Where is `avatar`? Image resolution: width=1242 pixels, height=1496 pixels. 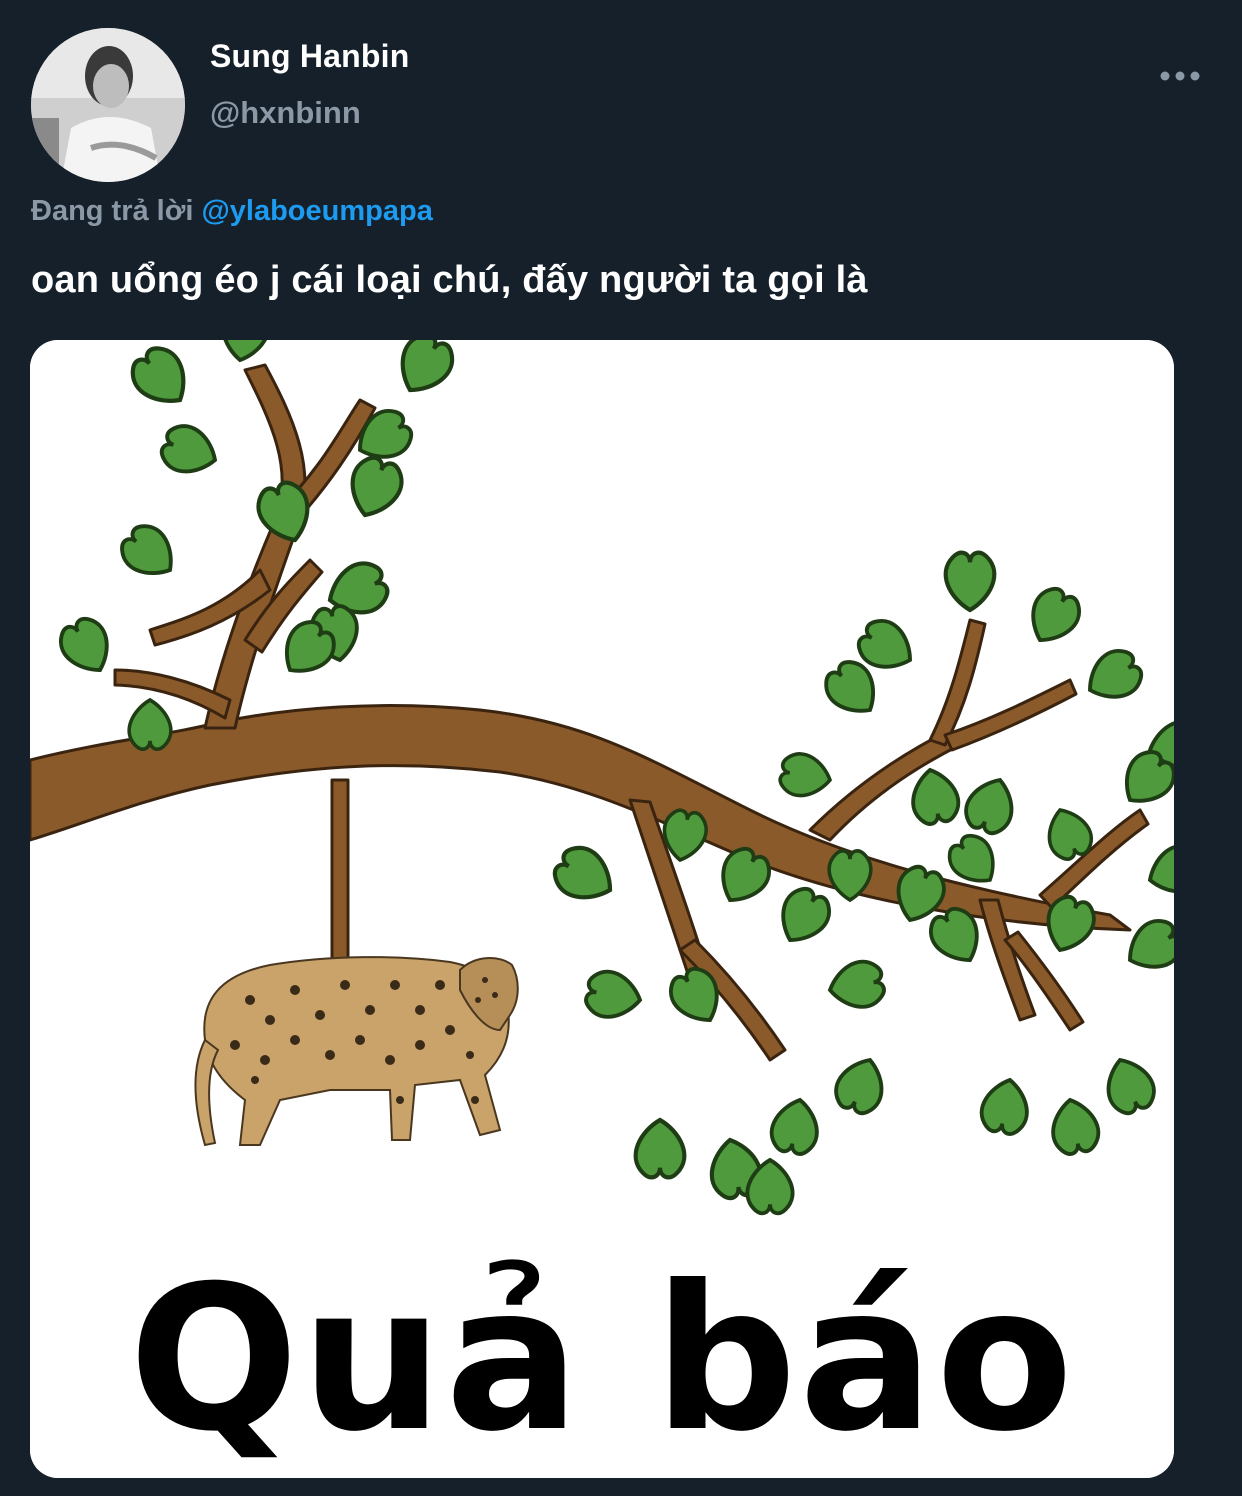
avatar is located at coordinates (108, 105).